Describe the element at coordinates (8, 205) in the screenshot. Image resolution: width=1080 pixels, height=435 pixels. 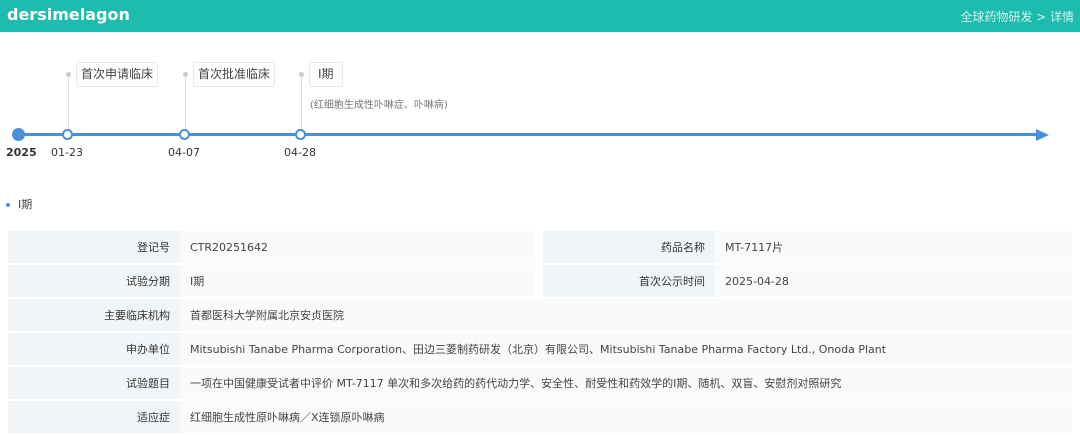
I see `bullet-icon` at that location.